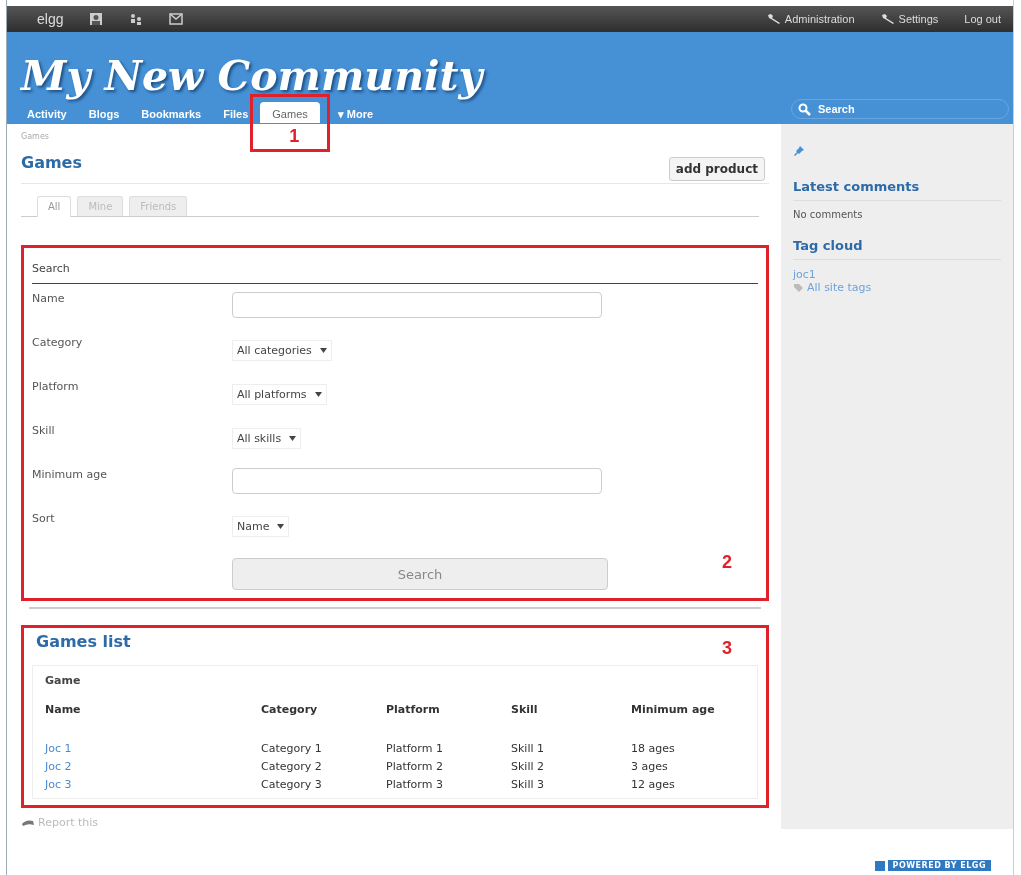  Describe the element at coordinates (420, 574) in the screenshot. I see `search-button: Search` at that location.